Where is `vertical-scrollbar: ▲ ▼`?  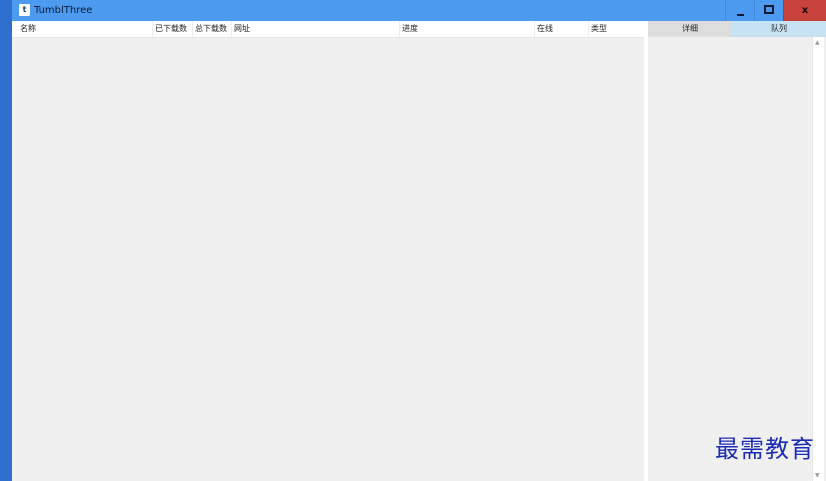 vertical-scrollbar: ▲ ▼ is located at coordinates (818, 259).